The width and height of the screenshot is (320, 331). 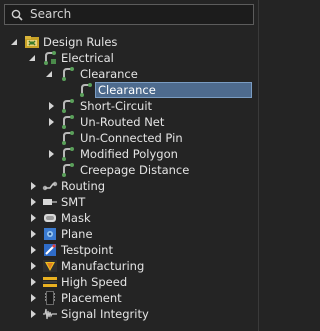 What do you see at coordinates (17, 15) in the screenshot?
I see `search-icon` at bounding box center [17, 15].